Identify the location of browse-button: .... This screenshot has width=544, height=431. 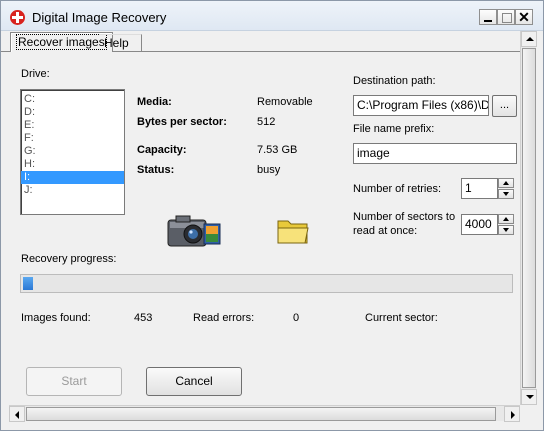
(504, 106).